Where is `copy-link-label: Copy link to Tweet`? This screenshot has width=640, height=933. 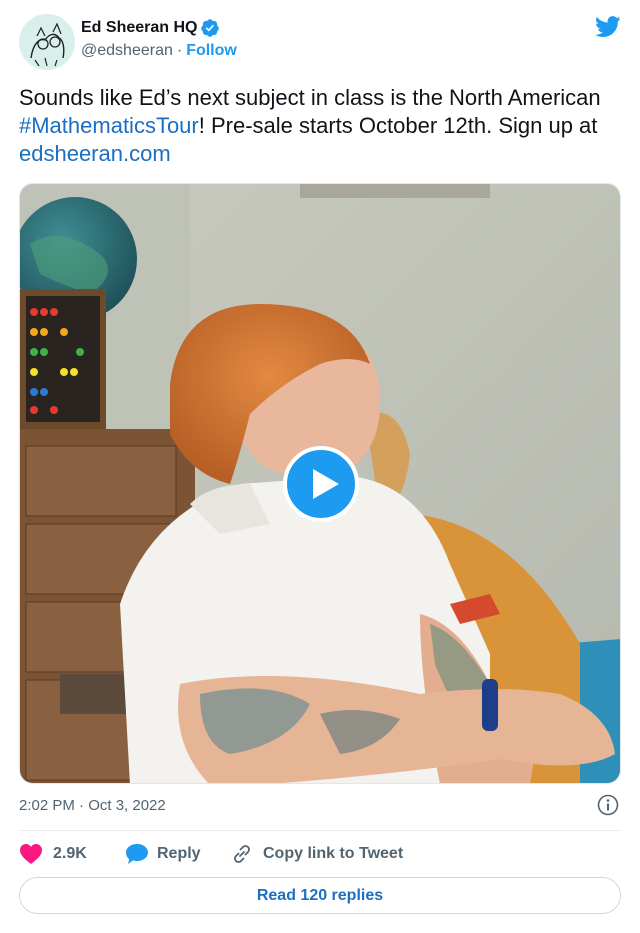 copy-link-label: Copy link to Tweet is located at coordinates (333, 853).